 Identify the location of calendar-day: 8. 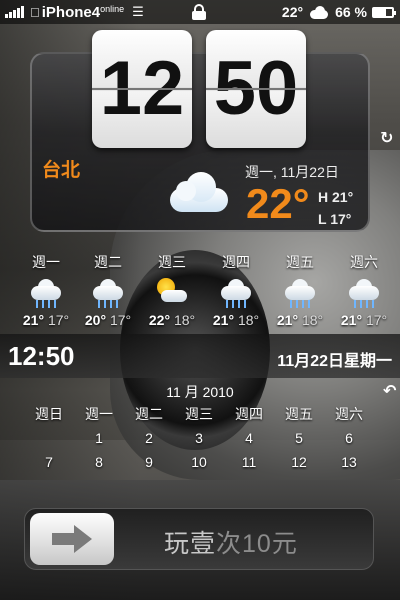
(99, 462).